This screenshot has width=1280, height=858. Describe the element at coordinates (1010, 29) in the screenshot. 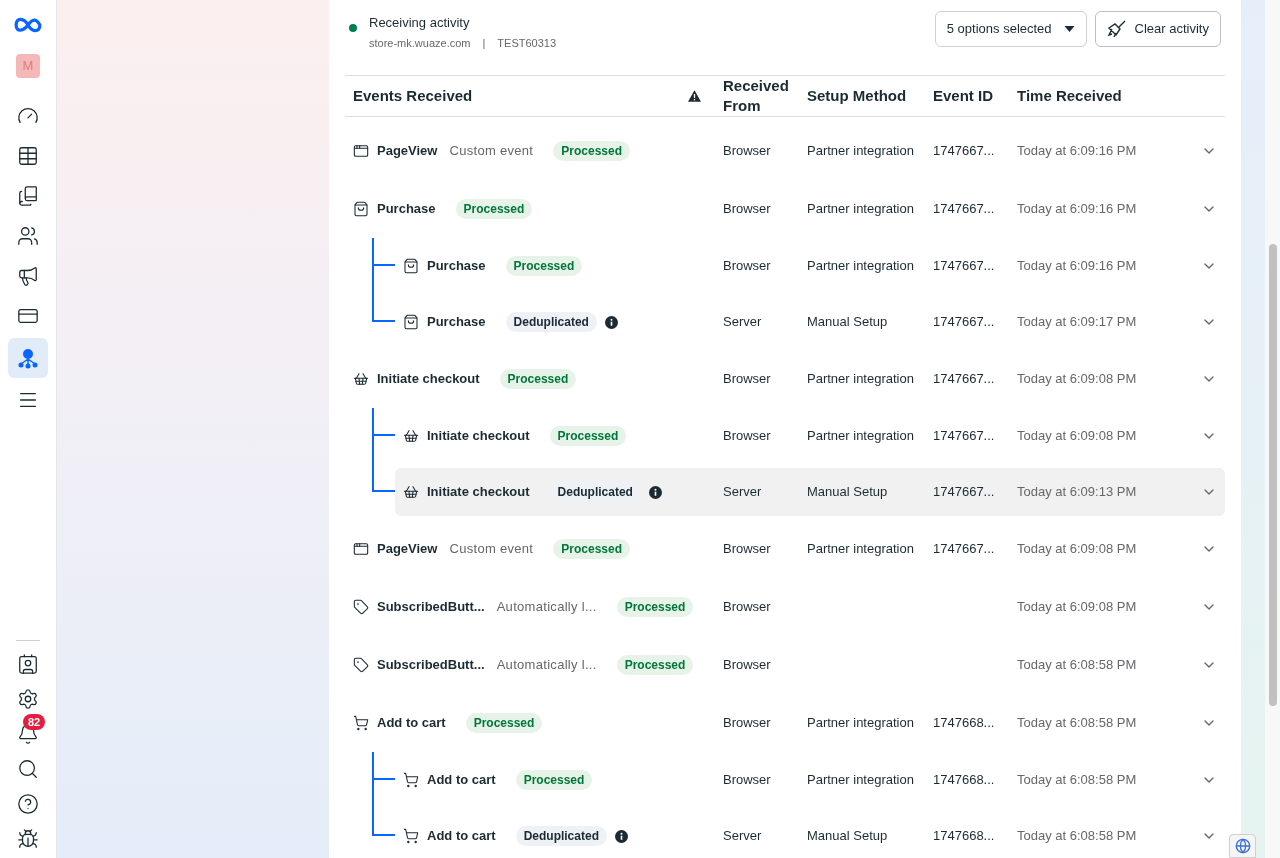

I see `filter-dropdown: 5 options selected` at that location.